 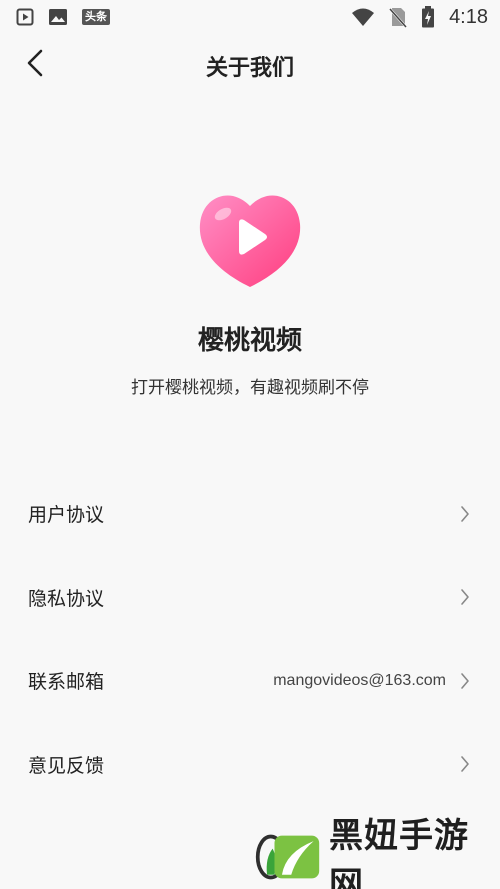 What do you see at coordinates (468, 16) in the screenshot?
I see `status-time: 4:18` at bounding box center [468, 16].